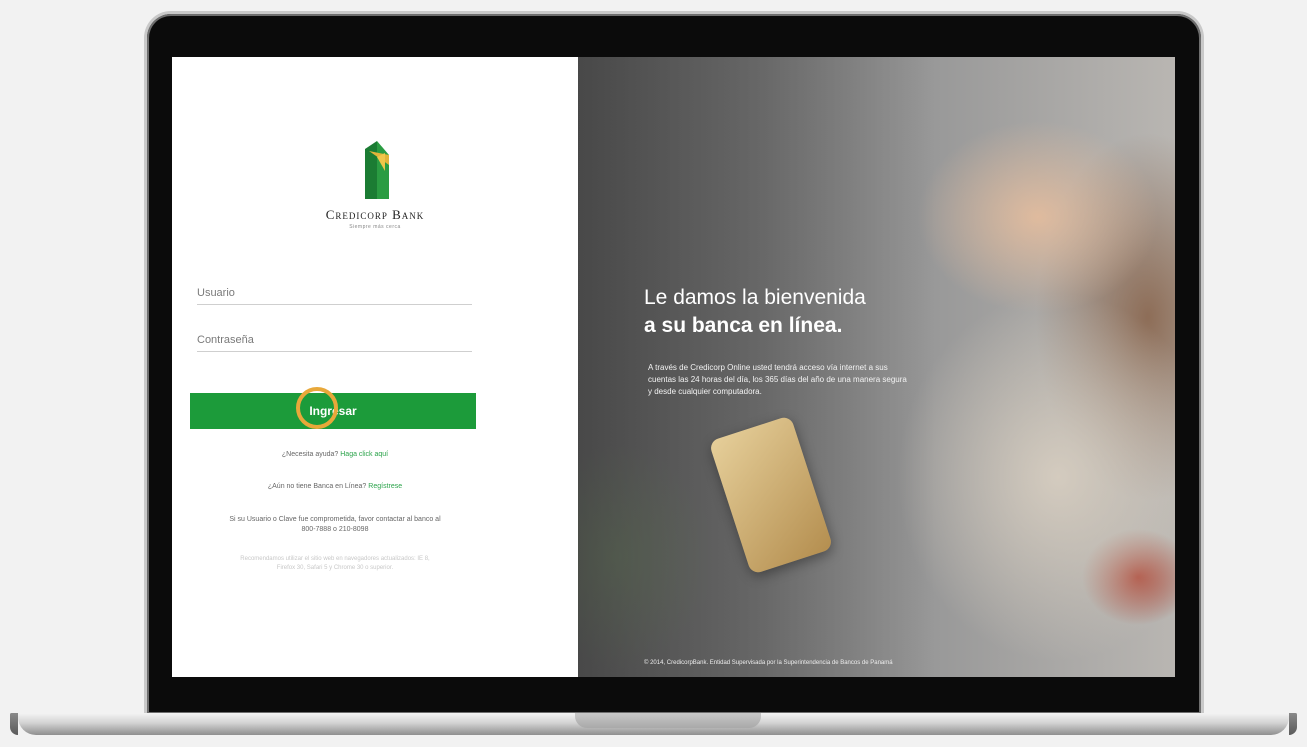 The image size is (1307, 747). Describe the element at coordinates (317, 486) in the screenshot. I see `register-question: ¿Aún no tiene Banca en Línea?` at that location.